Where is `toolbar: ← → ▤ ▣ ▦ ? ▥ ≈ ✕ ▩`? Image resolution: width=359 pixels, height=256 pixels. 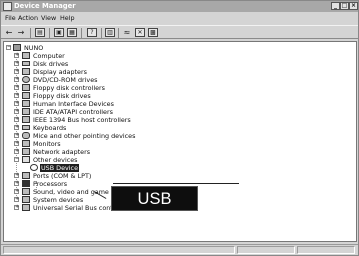 toolbar: ← → ▤ ▣ ▦ ? ▥ ≈ ✕ ▩ is located at coordinates (179, 32).